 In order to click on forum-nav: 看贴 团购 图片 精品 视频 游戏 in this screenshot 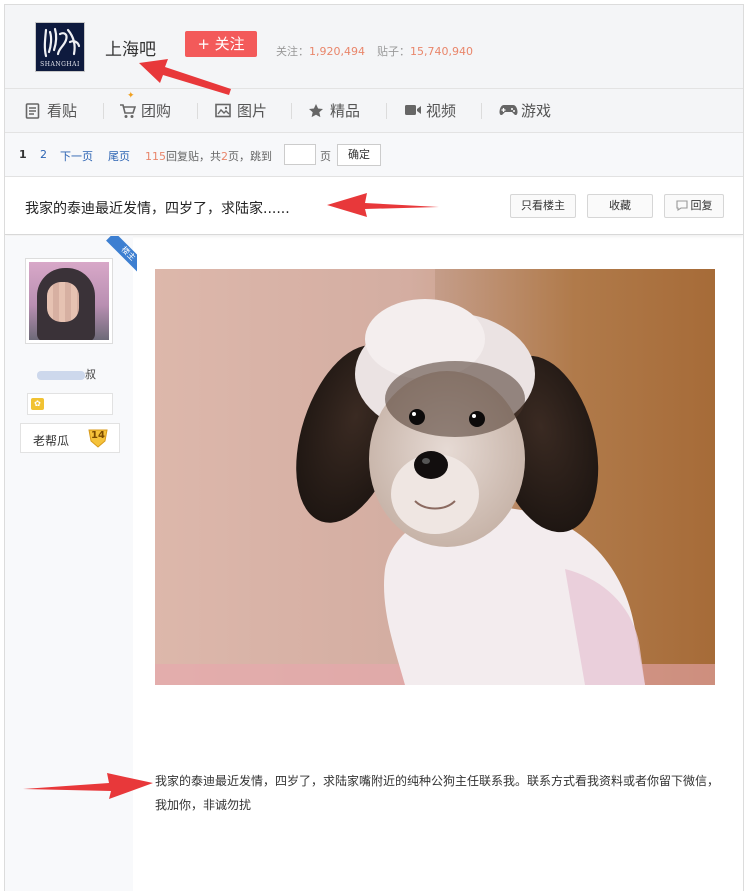, I will do `click(374, 111)`.